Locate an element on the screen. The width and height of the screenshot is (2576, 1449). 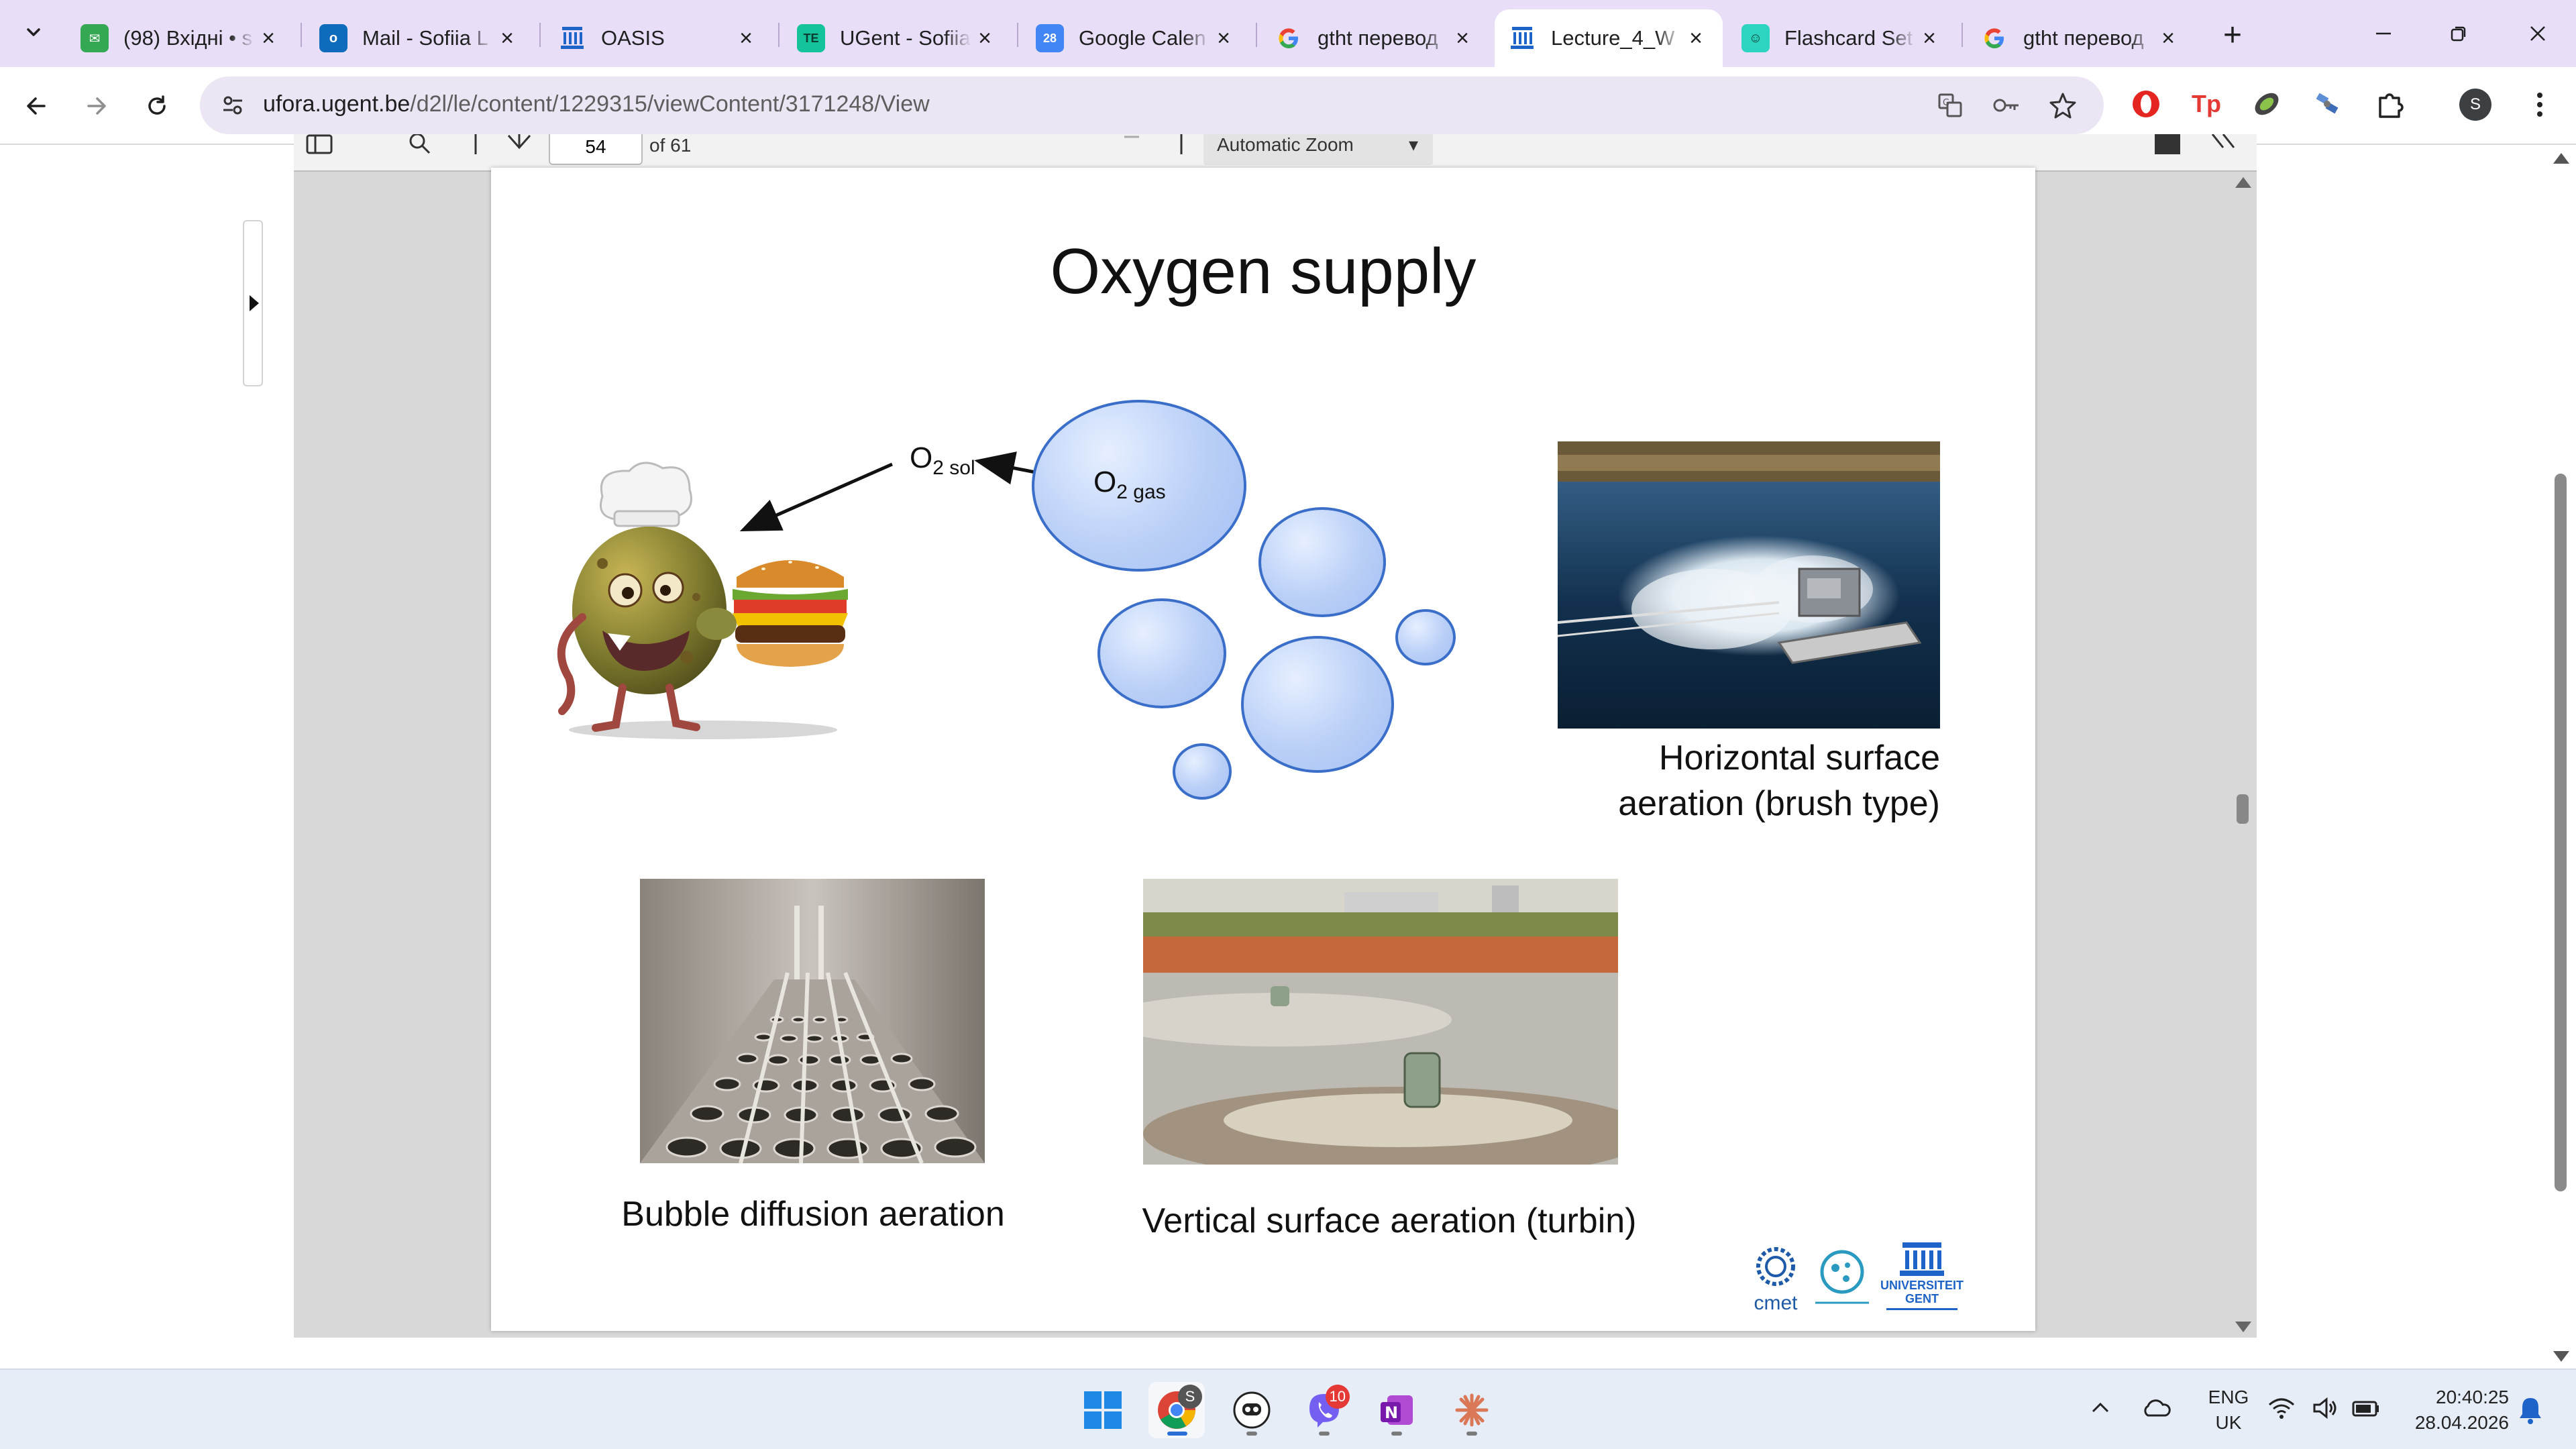
system-clock: 20:40:25 28.04.2026 is located at coordinates (2455, 1410).